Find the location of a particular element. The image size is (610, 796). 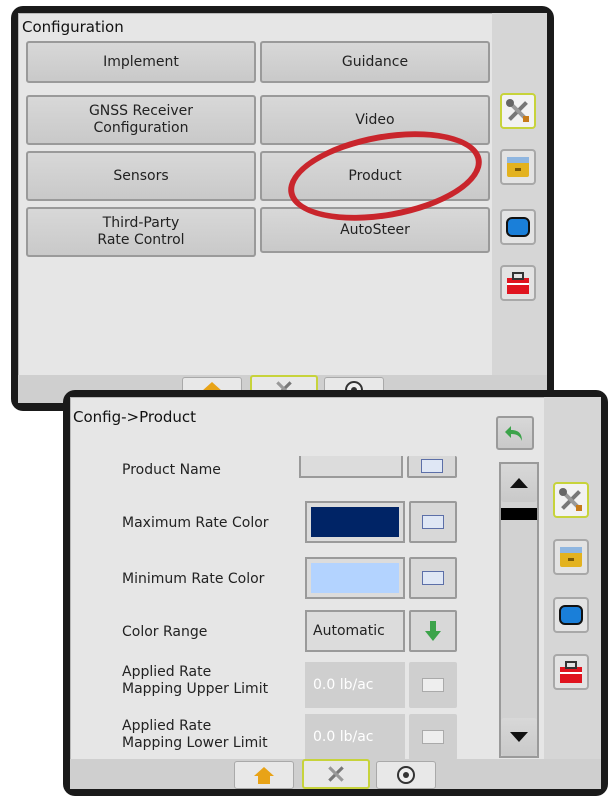

lower-limit-field: 0.0 lb/ac is located at coordinates (355, 737).